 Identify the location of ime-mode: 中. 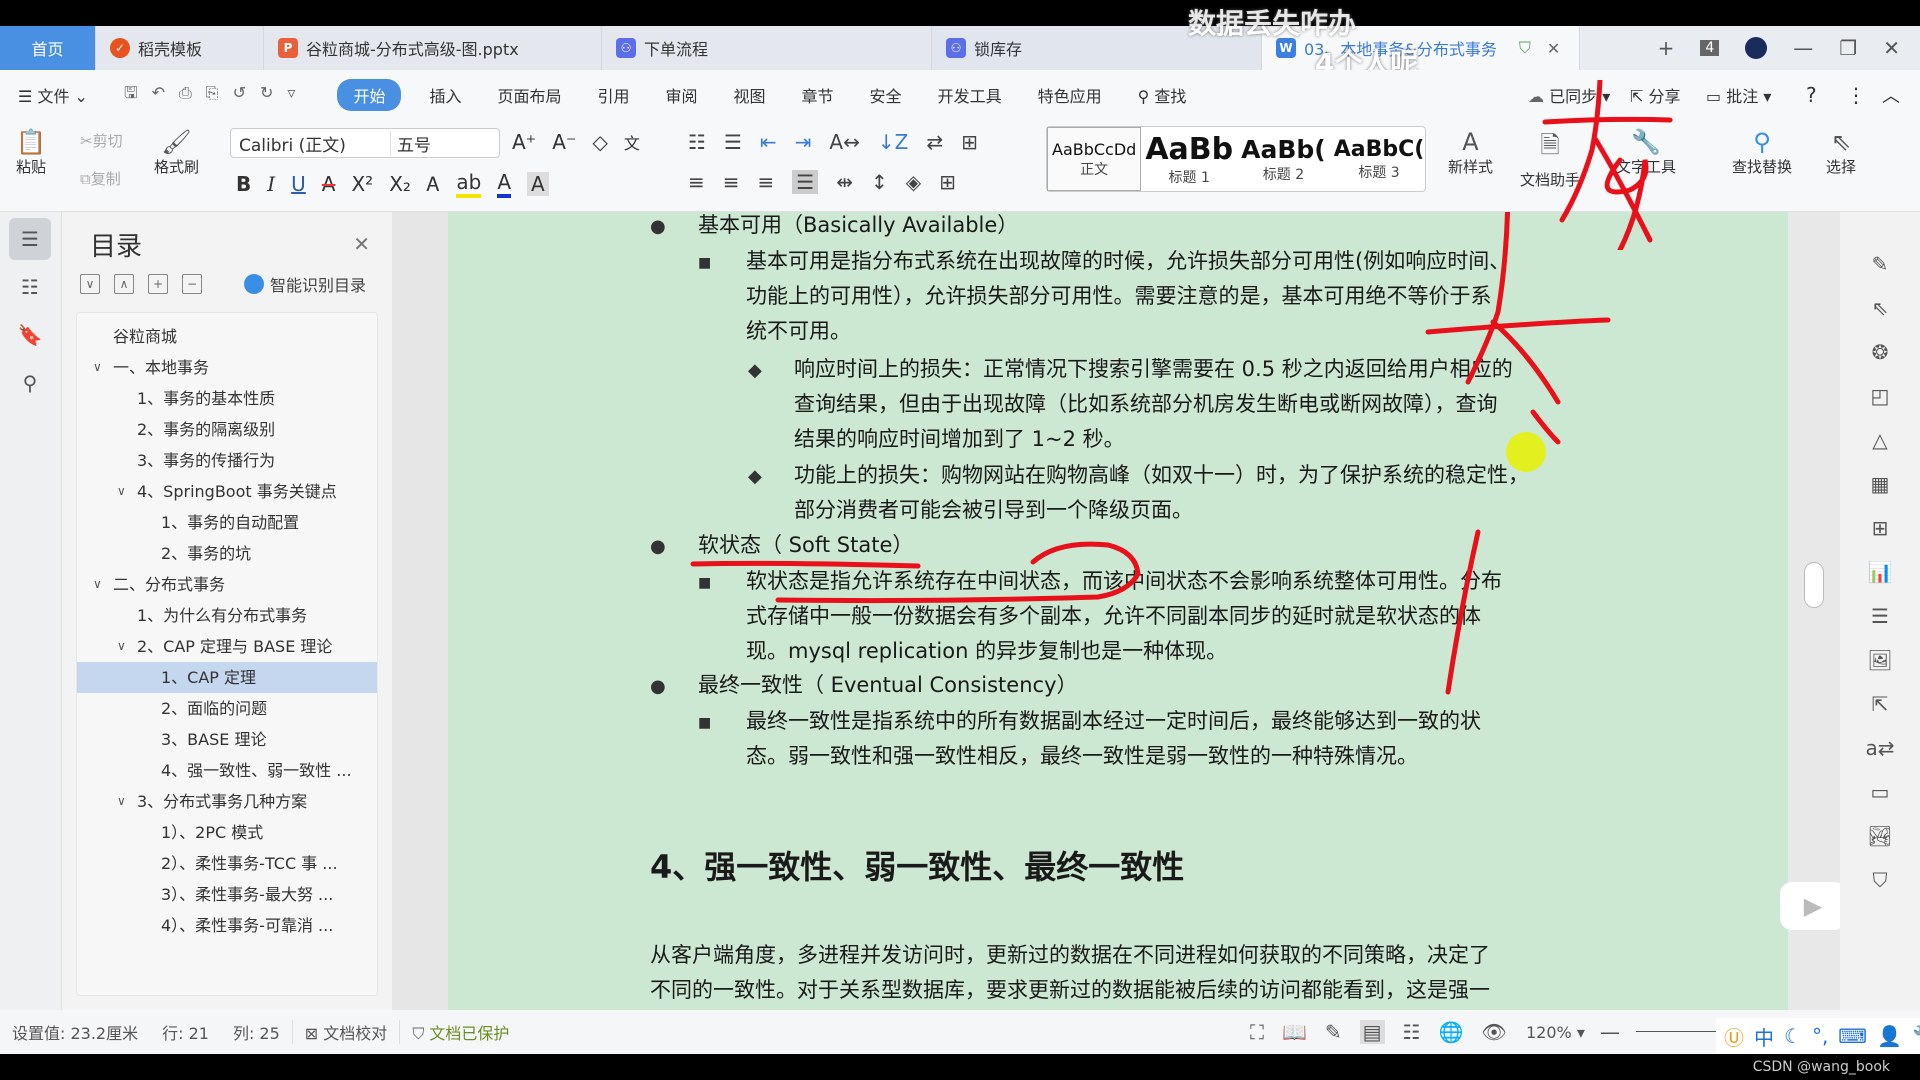
(1764, 1036).